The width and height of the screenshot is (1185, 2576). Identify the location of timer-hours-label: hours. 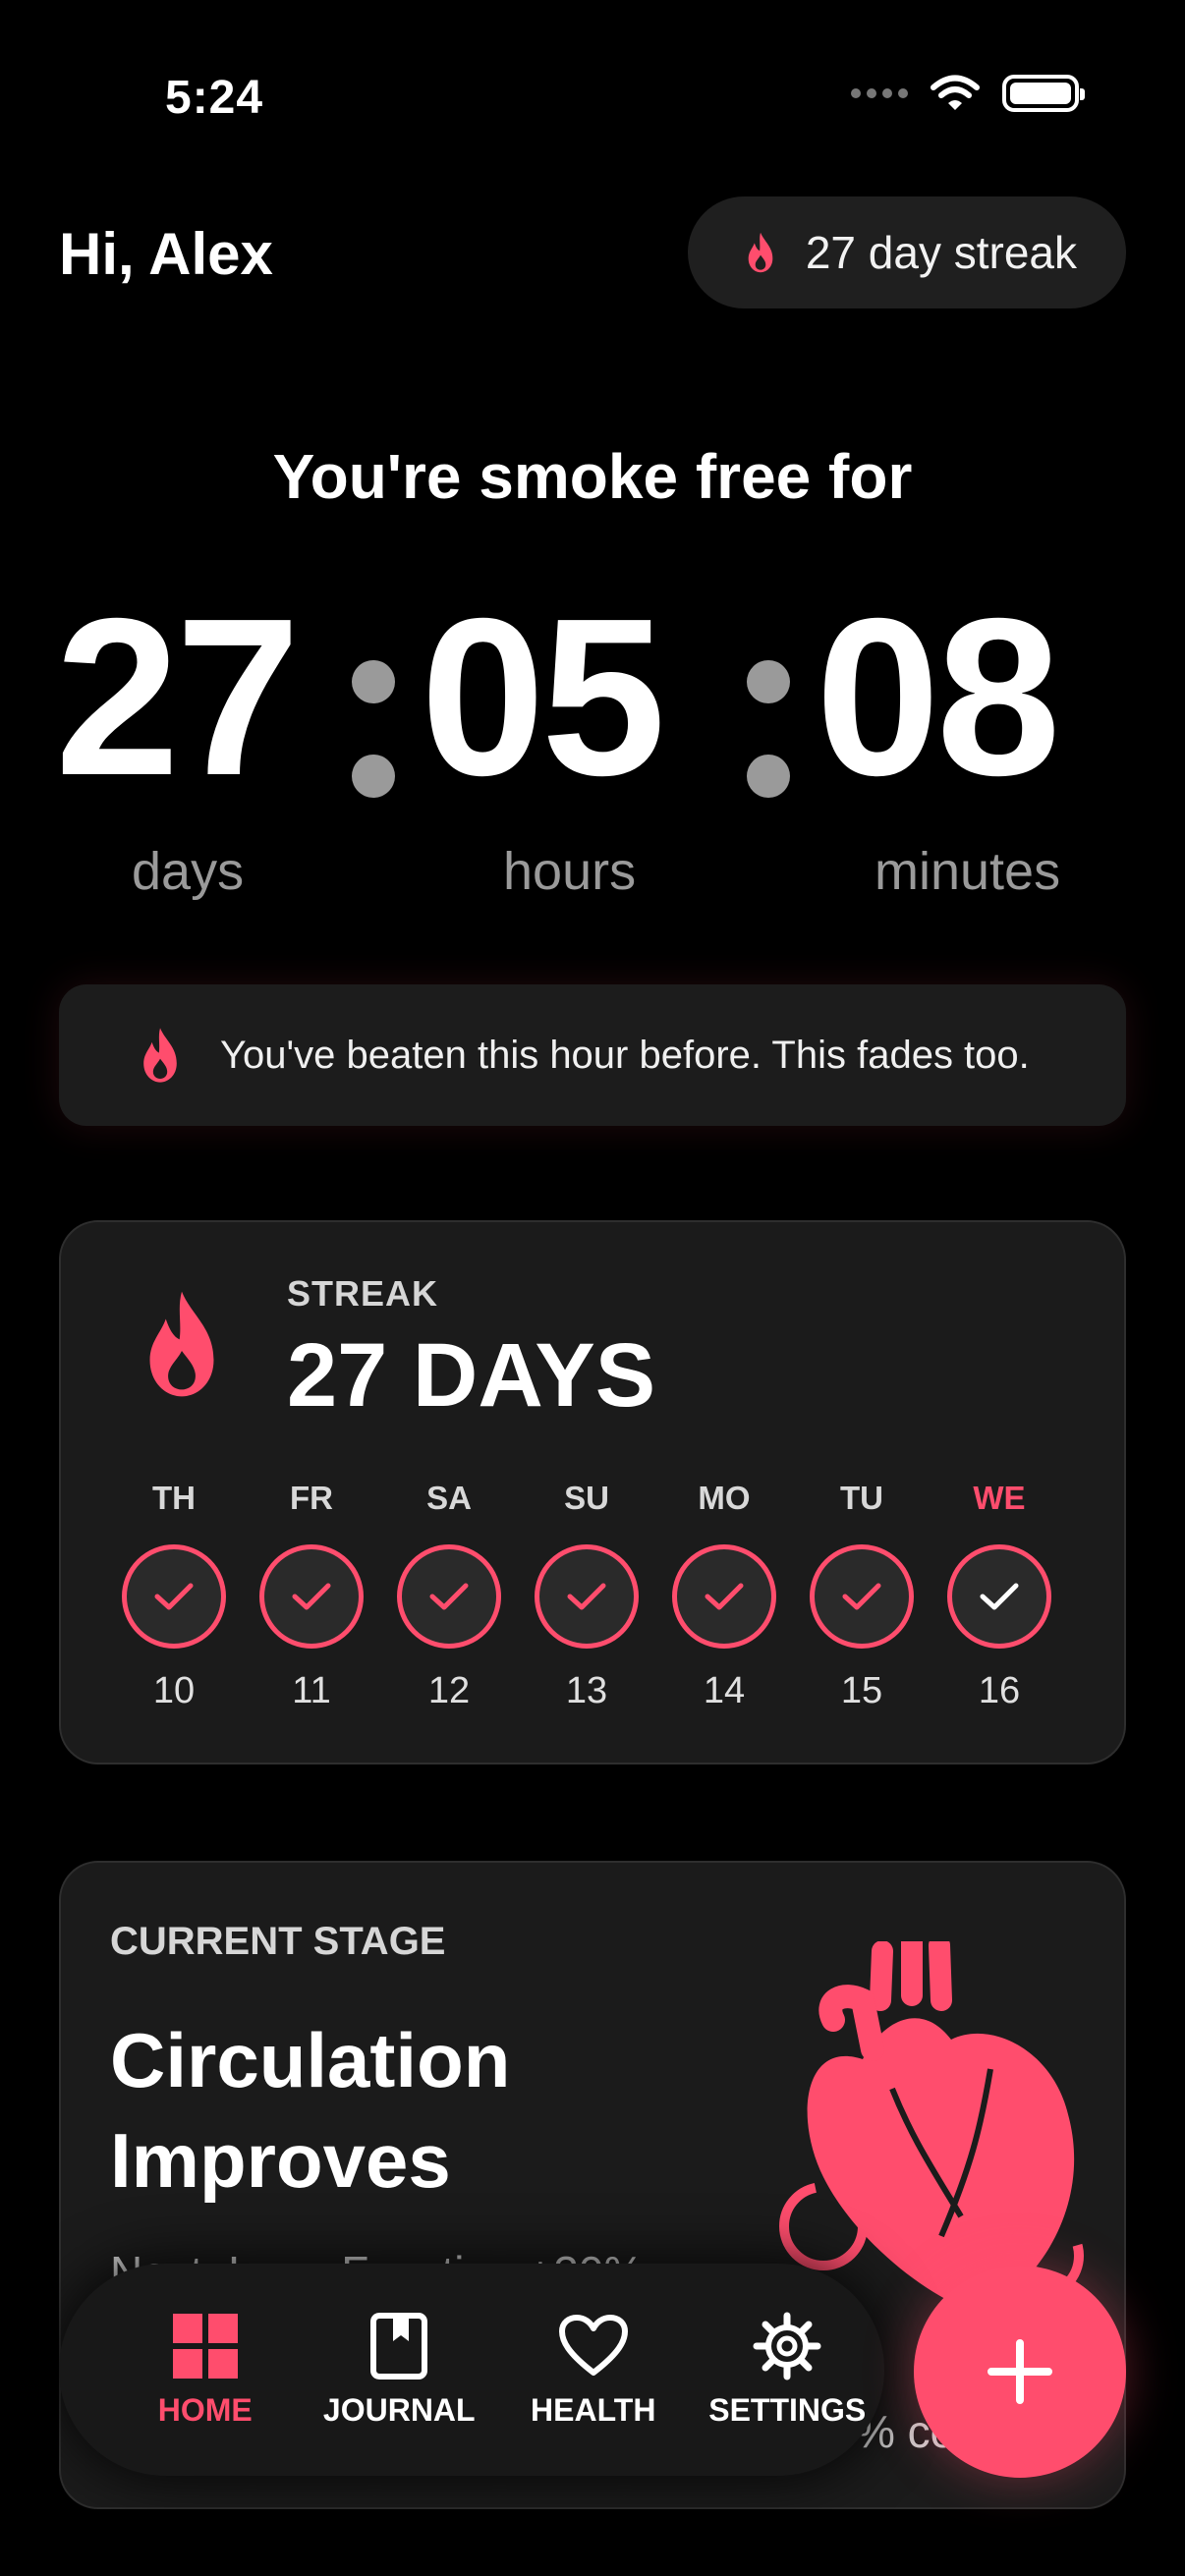
(570, 871).